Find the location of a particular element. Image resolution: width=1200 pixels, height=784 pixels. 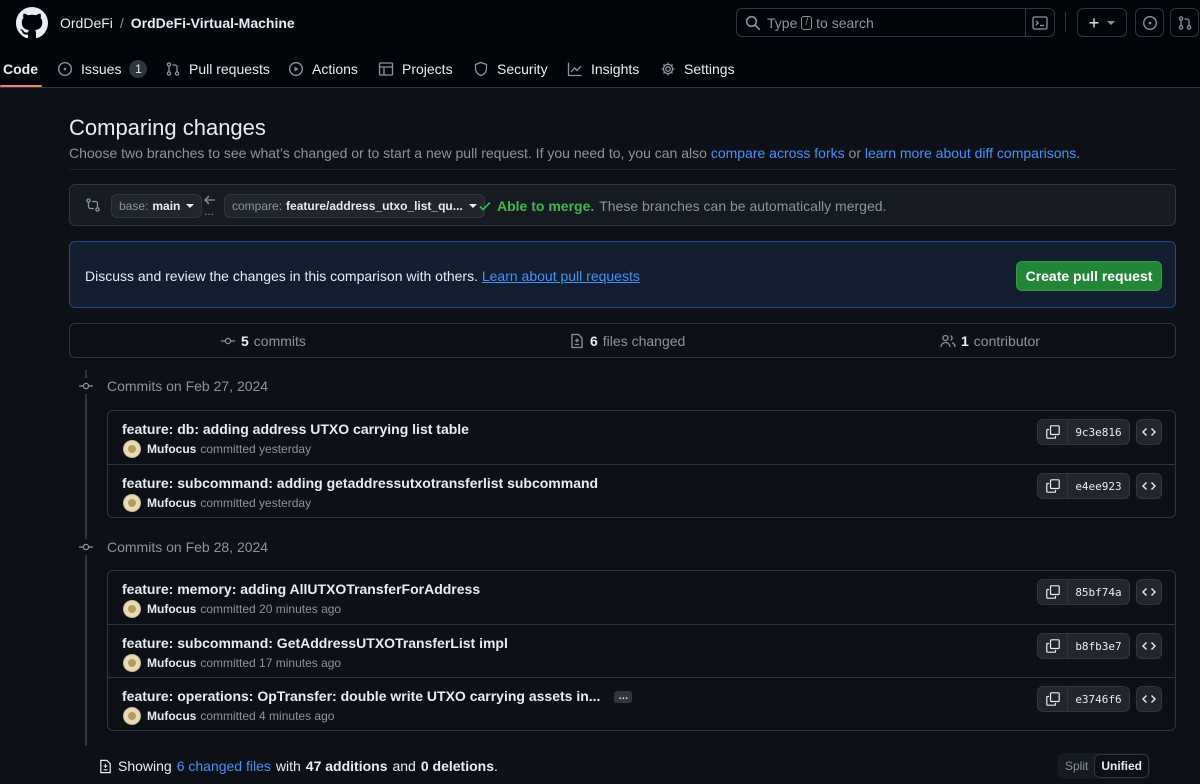

tab-issues: Issues 1 is located at coordinates (102, 69).